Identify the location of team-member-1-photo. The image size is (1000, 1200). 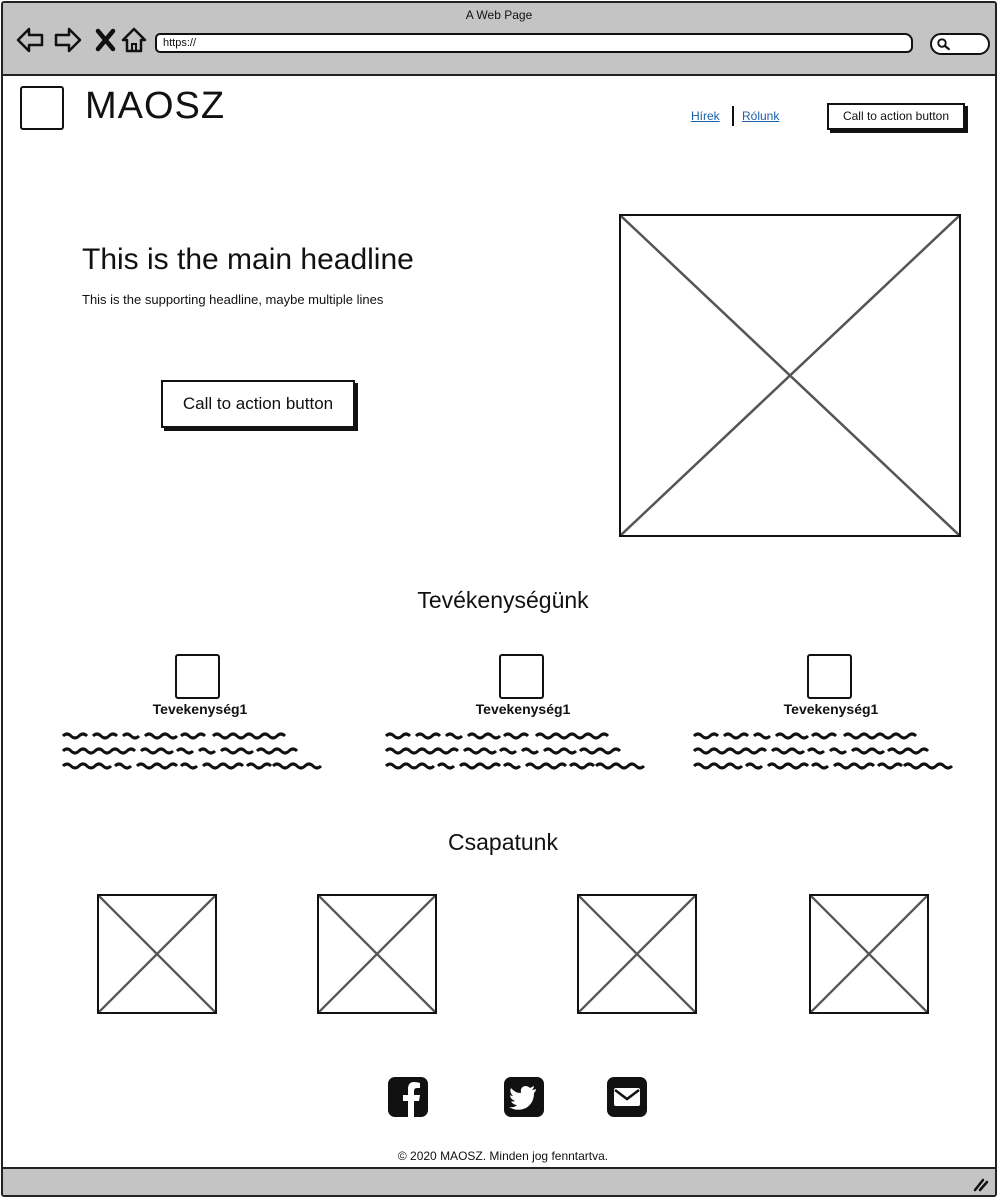
(157, 954).